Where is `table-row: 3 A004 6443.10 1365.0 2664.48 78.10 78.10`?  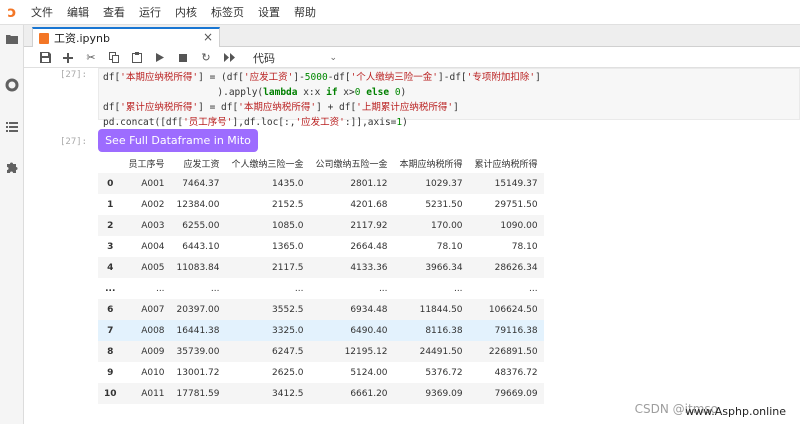 table-row: 3 A004 6443.10 1365.0 2664.48 78.10 78.10 is located at coordinates (321, 246).